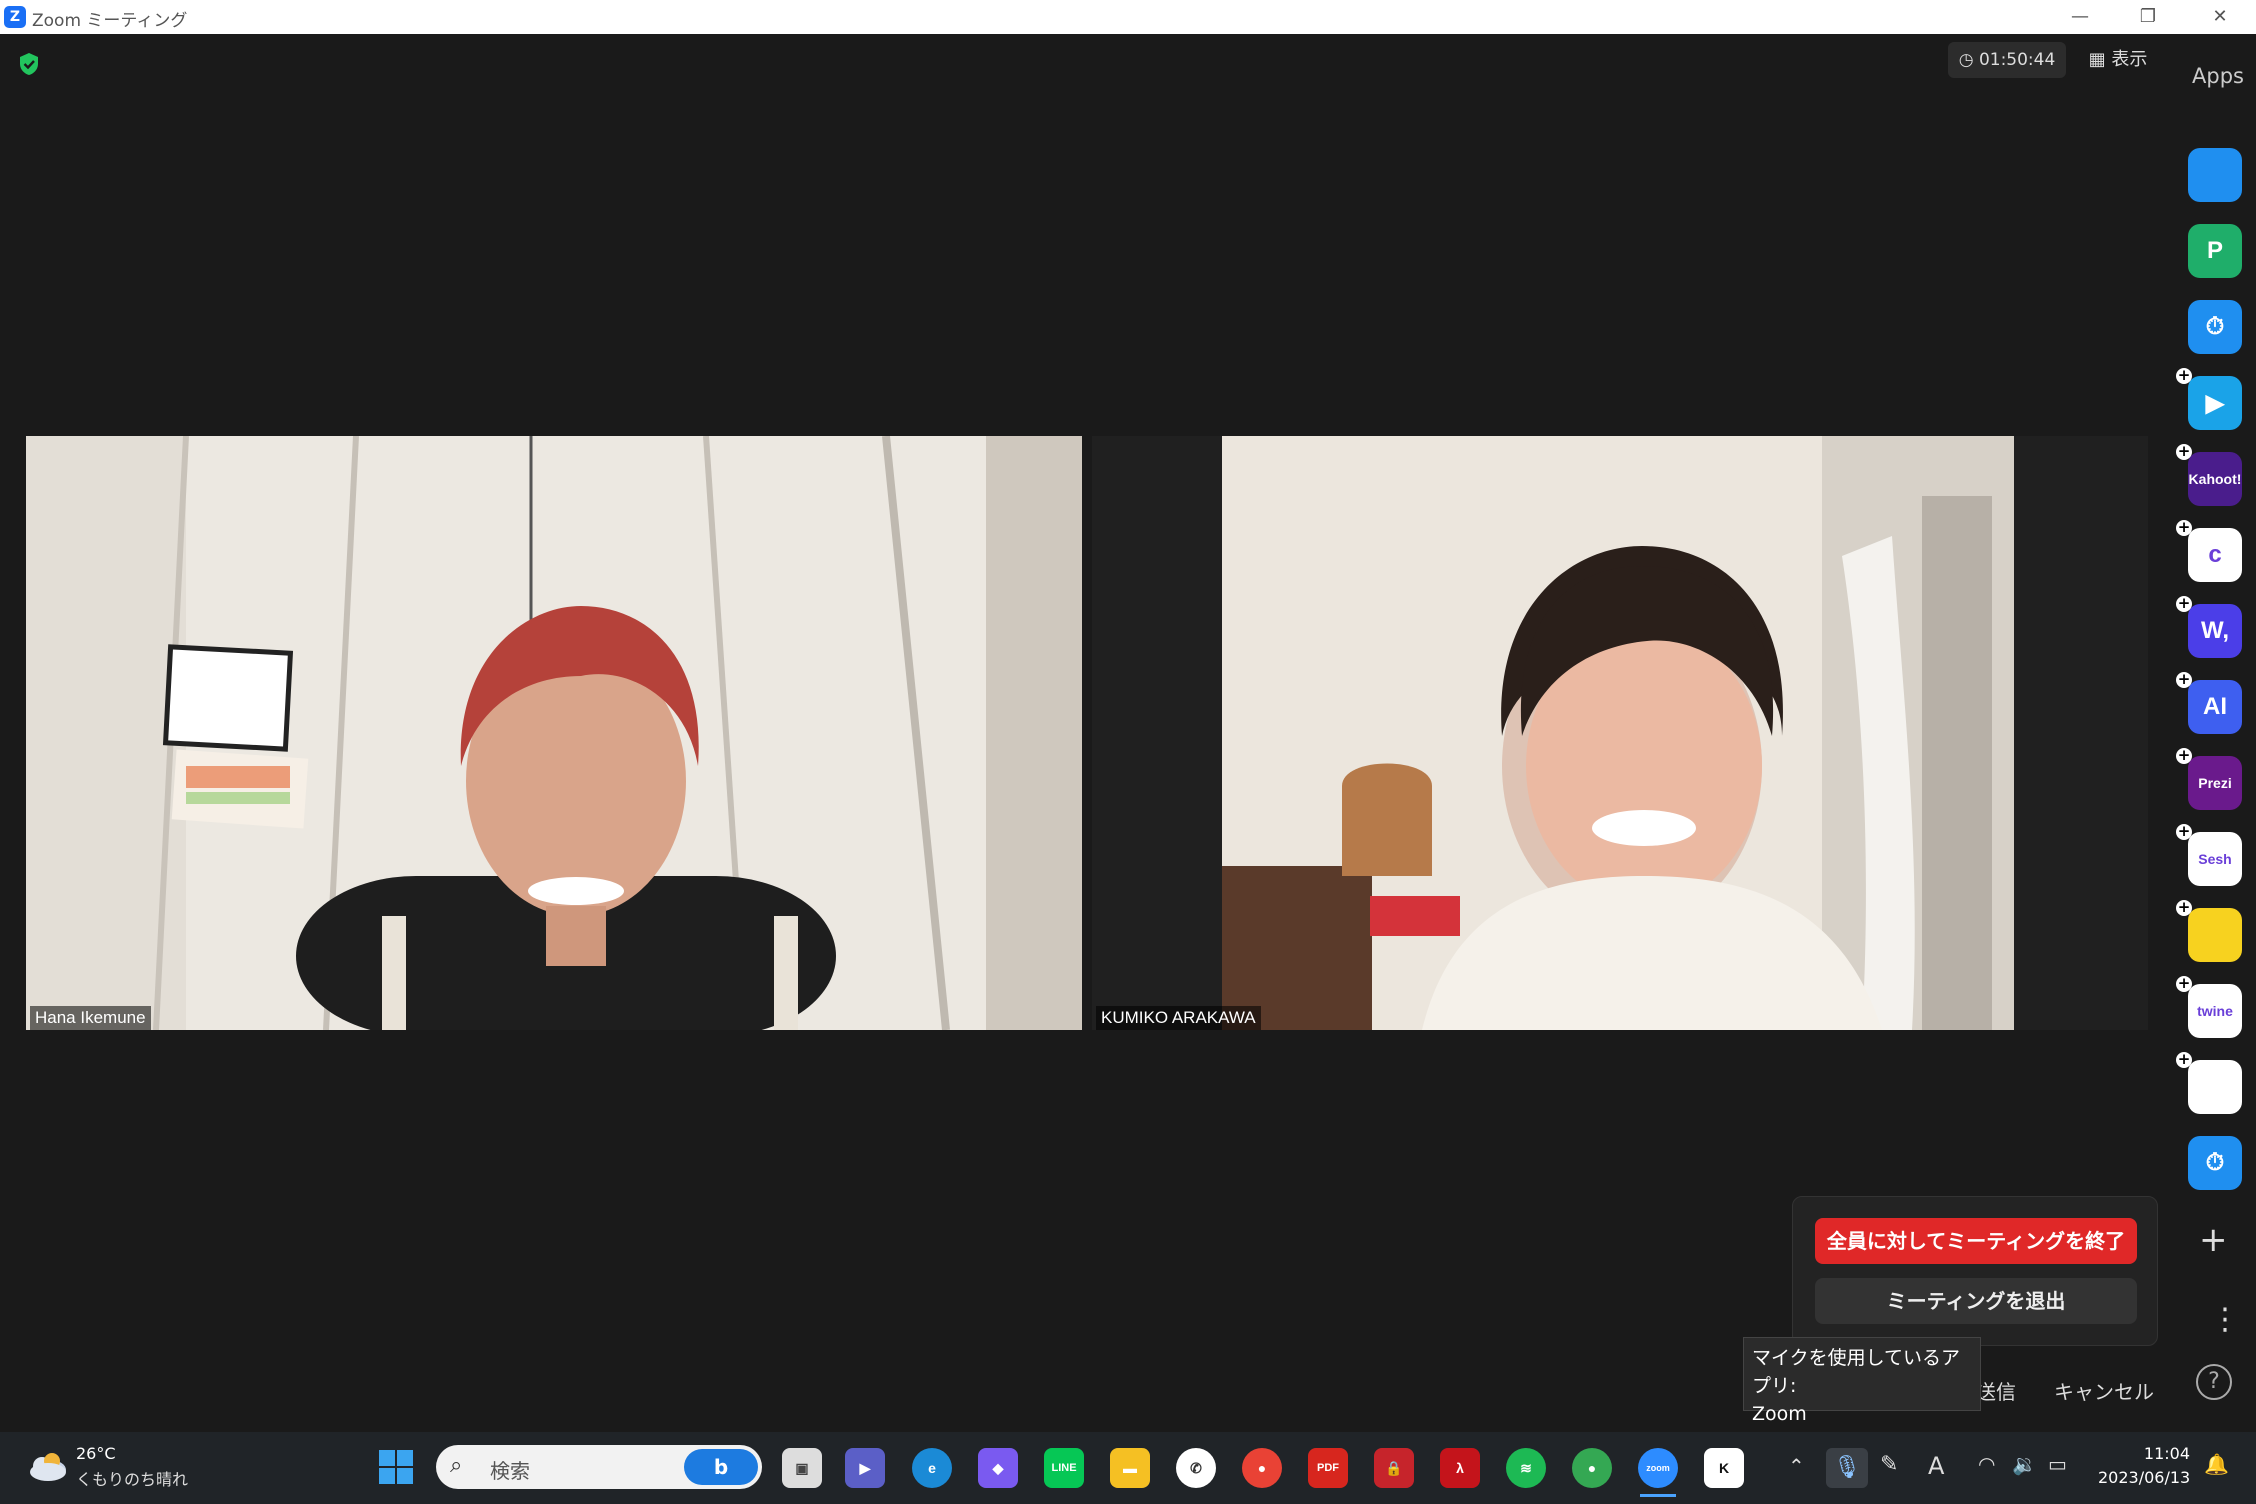 This screenshot has width=2256, height=1504. What do you see at coordinates (1996, 1392) in the screenshot?
I see `partial-label: 送信` at bounding box center [1996, 1392].